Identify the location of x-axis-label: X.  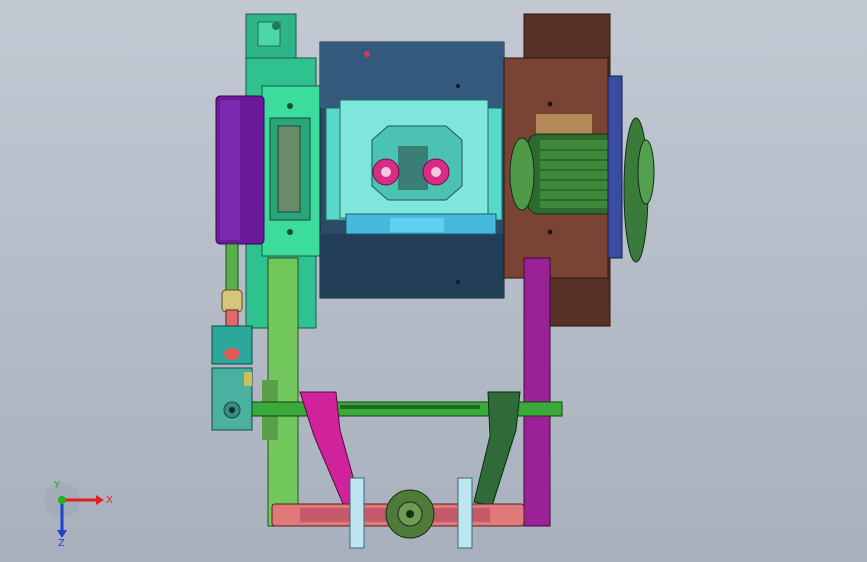
(109, 500).